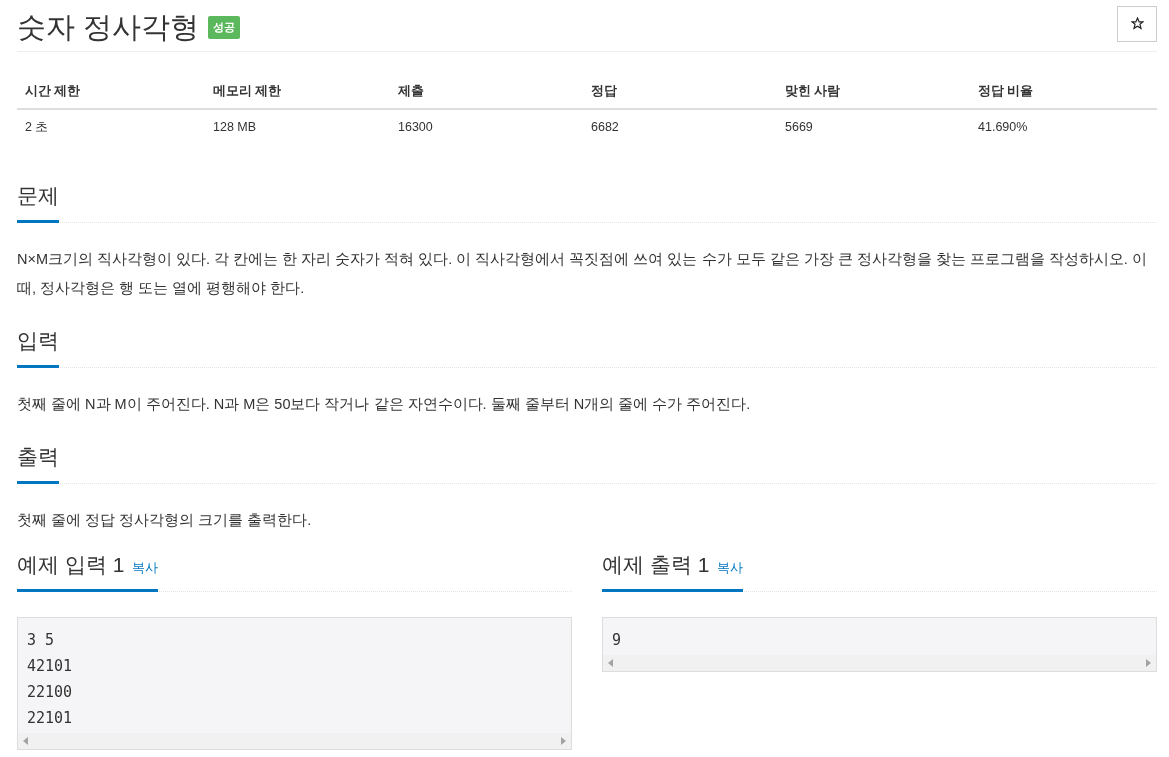 This screenshot has width=1169, height=757. I want to click on table-cell-text: 5669, so click(799, 127).